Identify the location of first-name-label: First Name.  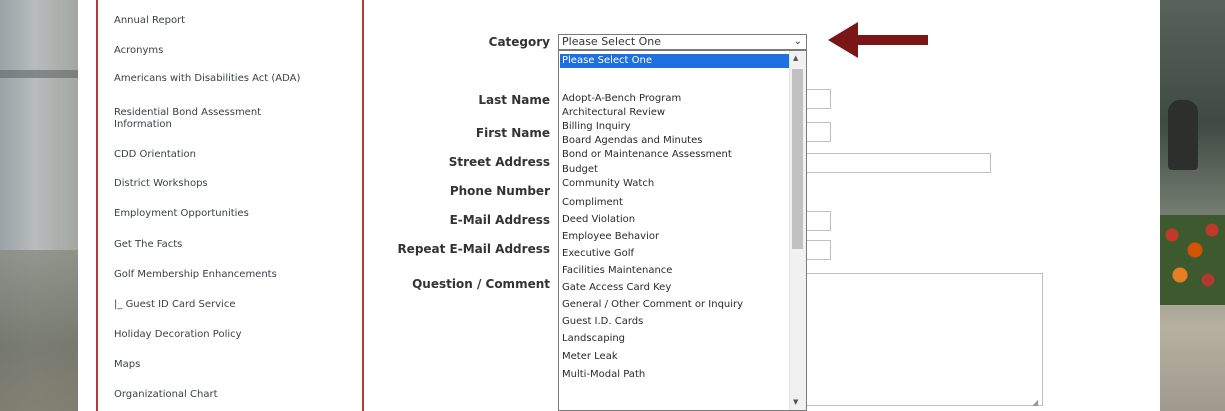
(512, 133).